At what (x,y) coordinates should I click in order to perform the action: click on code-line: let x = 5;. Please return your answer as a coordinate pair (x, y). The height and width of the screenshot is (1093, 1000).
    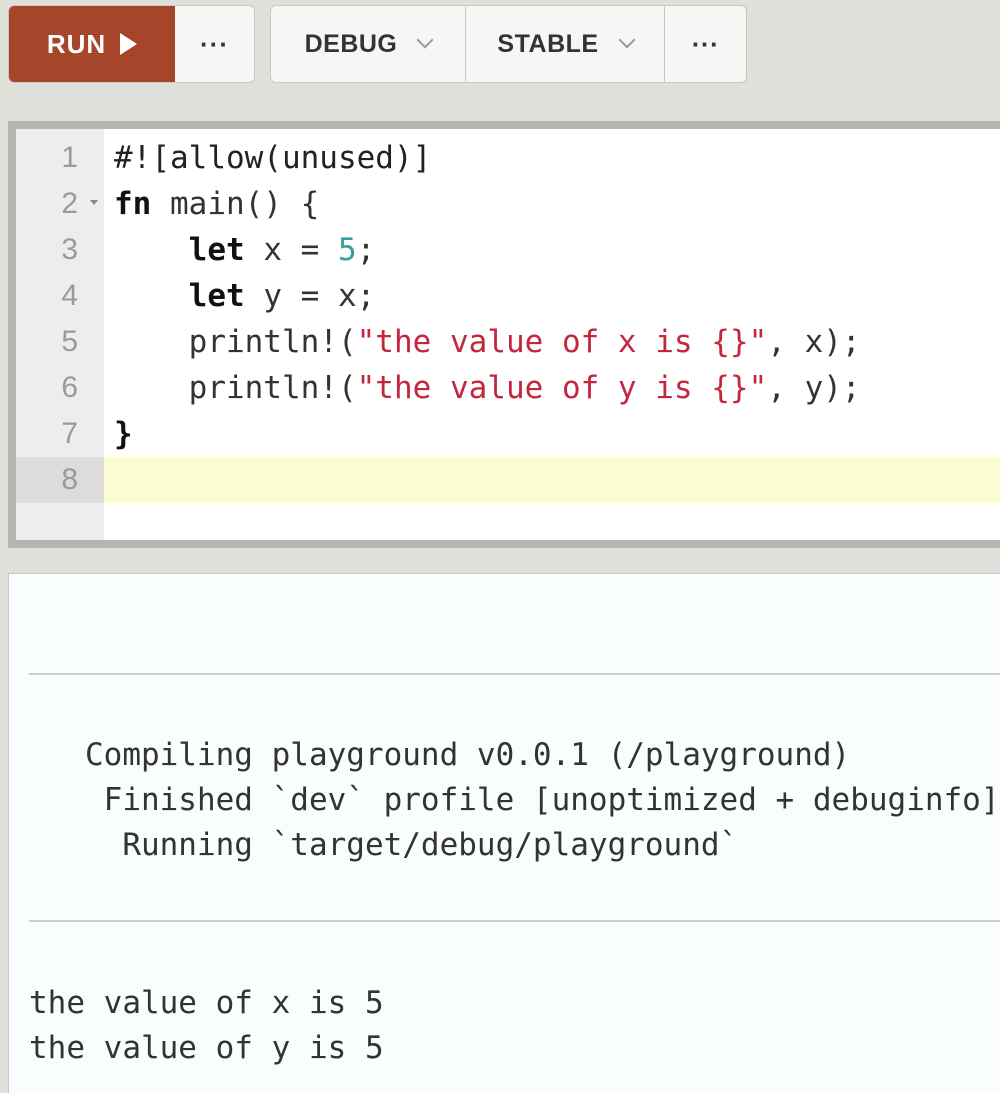
    Looking at the image, I should click on (552, 250).